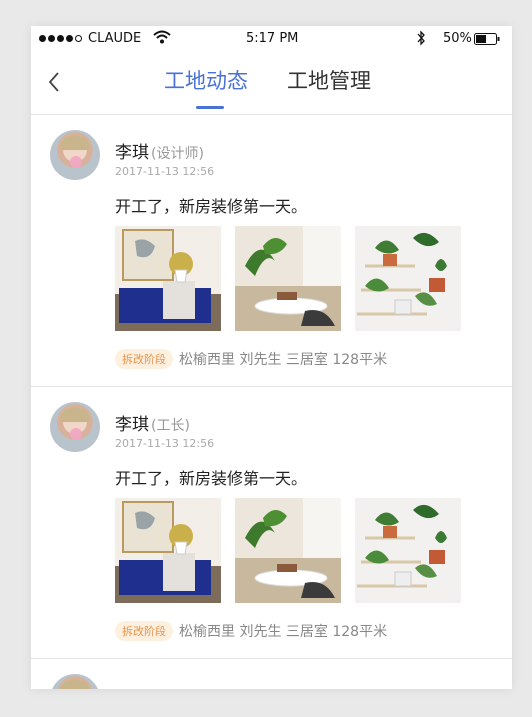 This screenshot has width=532, height=717. What do you see at coordinates (457, 38) in the screenshot?
I see `battery-percent: 50%` at bounding box center [457, 38].